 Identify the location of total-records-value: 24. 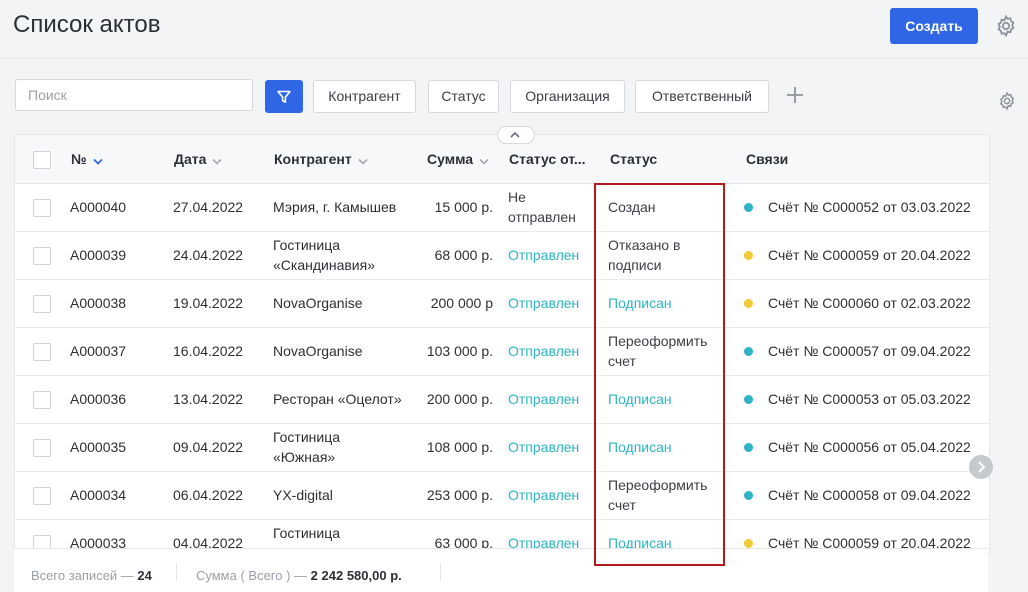
(144, 575).